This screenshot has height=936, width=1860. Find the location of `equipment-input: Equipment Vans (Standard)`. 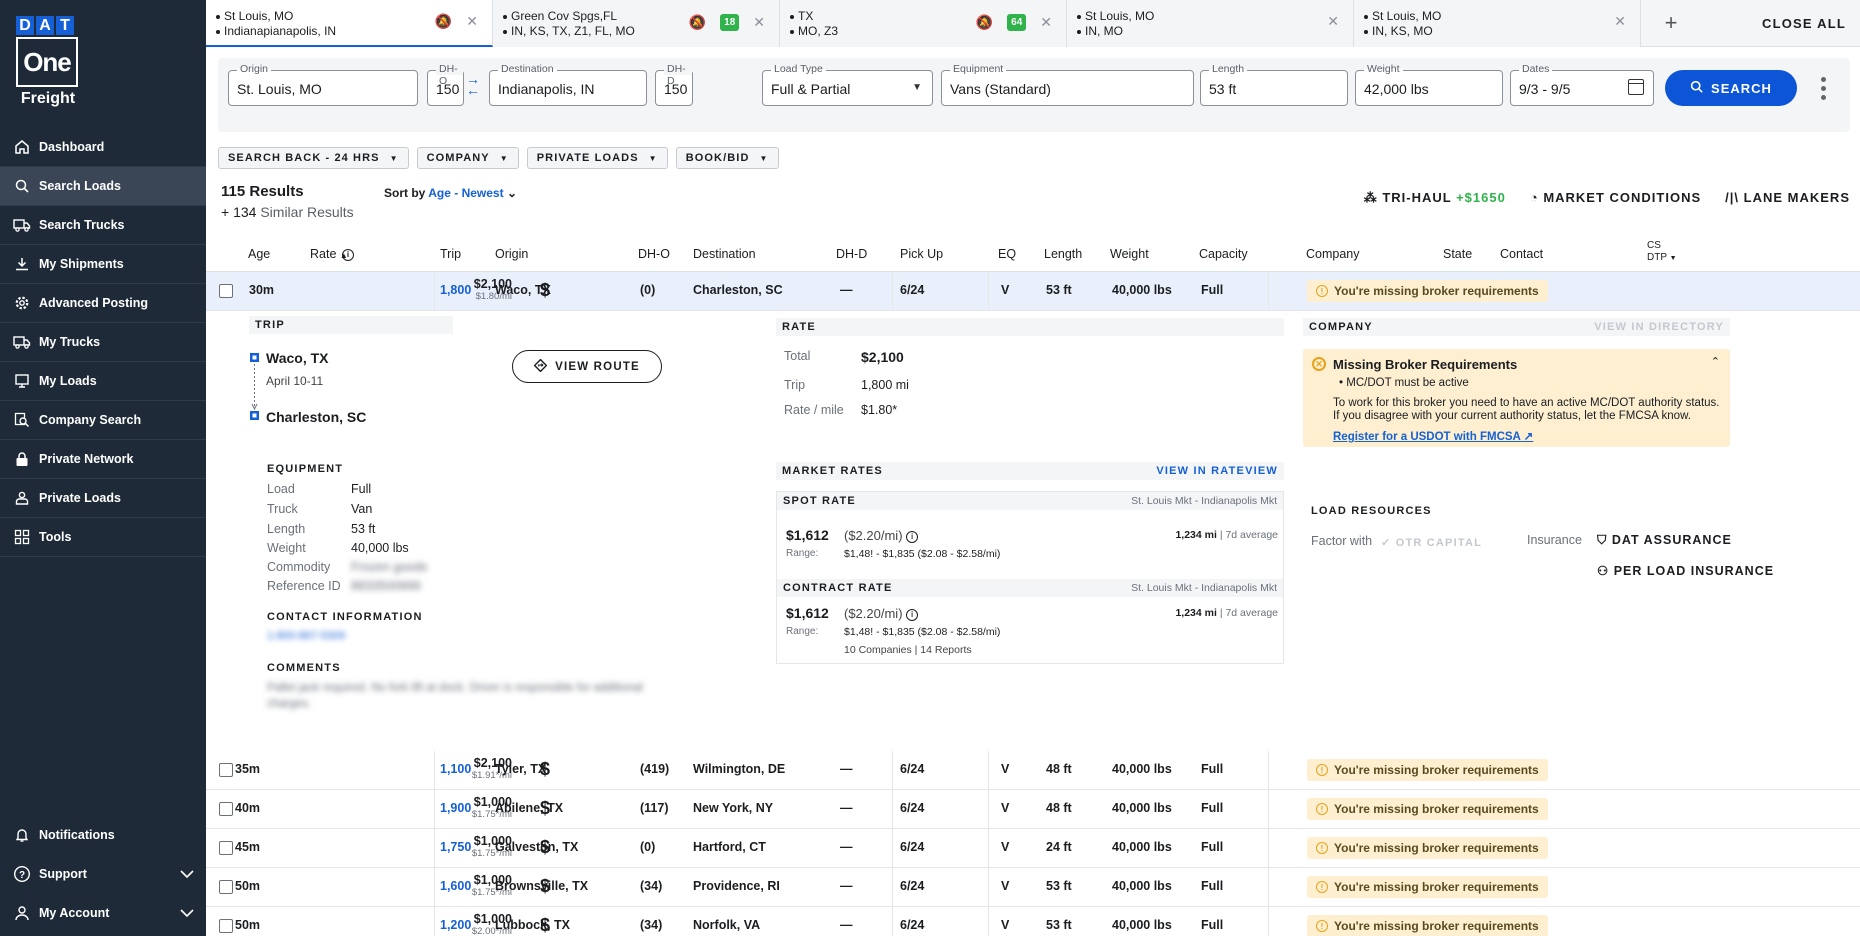

equipment-input: Equipment Vans (Standard) is located at coordinates (1067, 84).